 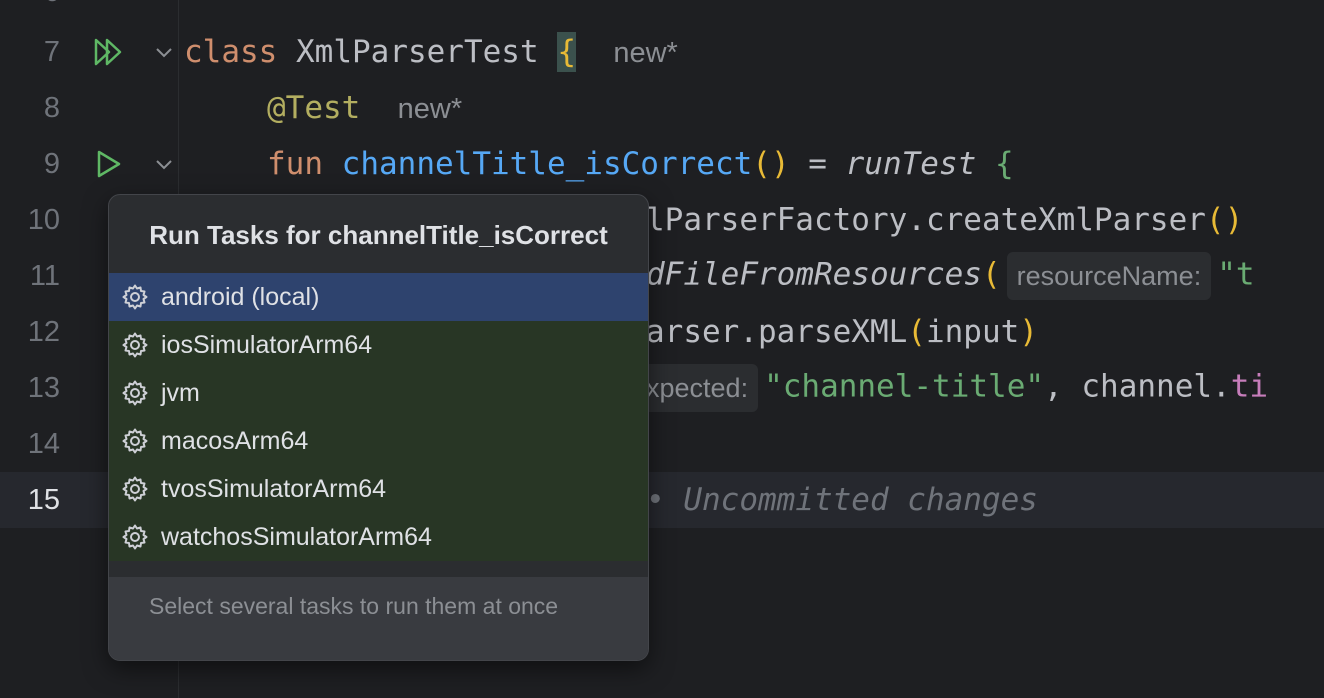 What do you see at coordinates (842, 500) in the screenshot?
I see `inline-blame: • Uncommitted changes` at bounding box center [842, 500].